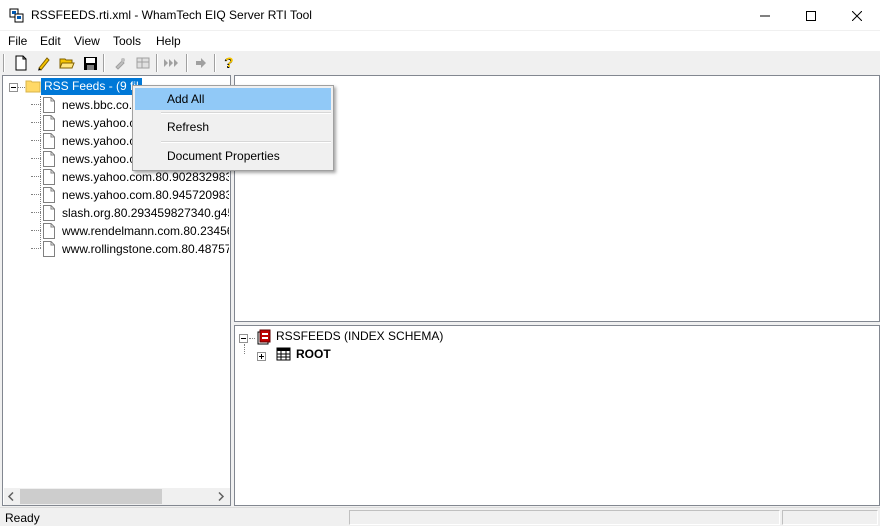 The height and width of the screenshot is (526, 880). What do you see at coordinates (440, 41) in the screenshot?
I see `menu-bar: File Edit View Tools Help` at bounding box center [440, 41].